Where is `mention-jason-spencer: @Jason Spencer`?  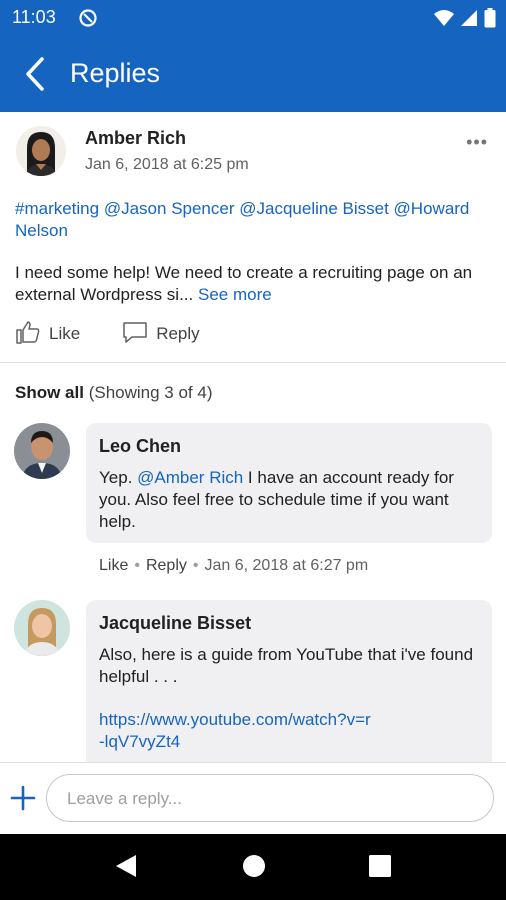 mention-jason-spencer: @Jason Spencer is located at coordinates (169, 208).